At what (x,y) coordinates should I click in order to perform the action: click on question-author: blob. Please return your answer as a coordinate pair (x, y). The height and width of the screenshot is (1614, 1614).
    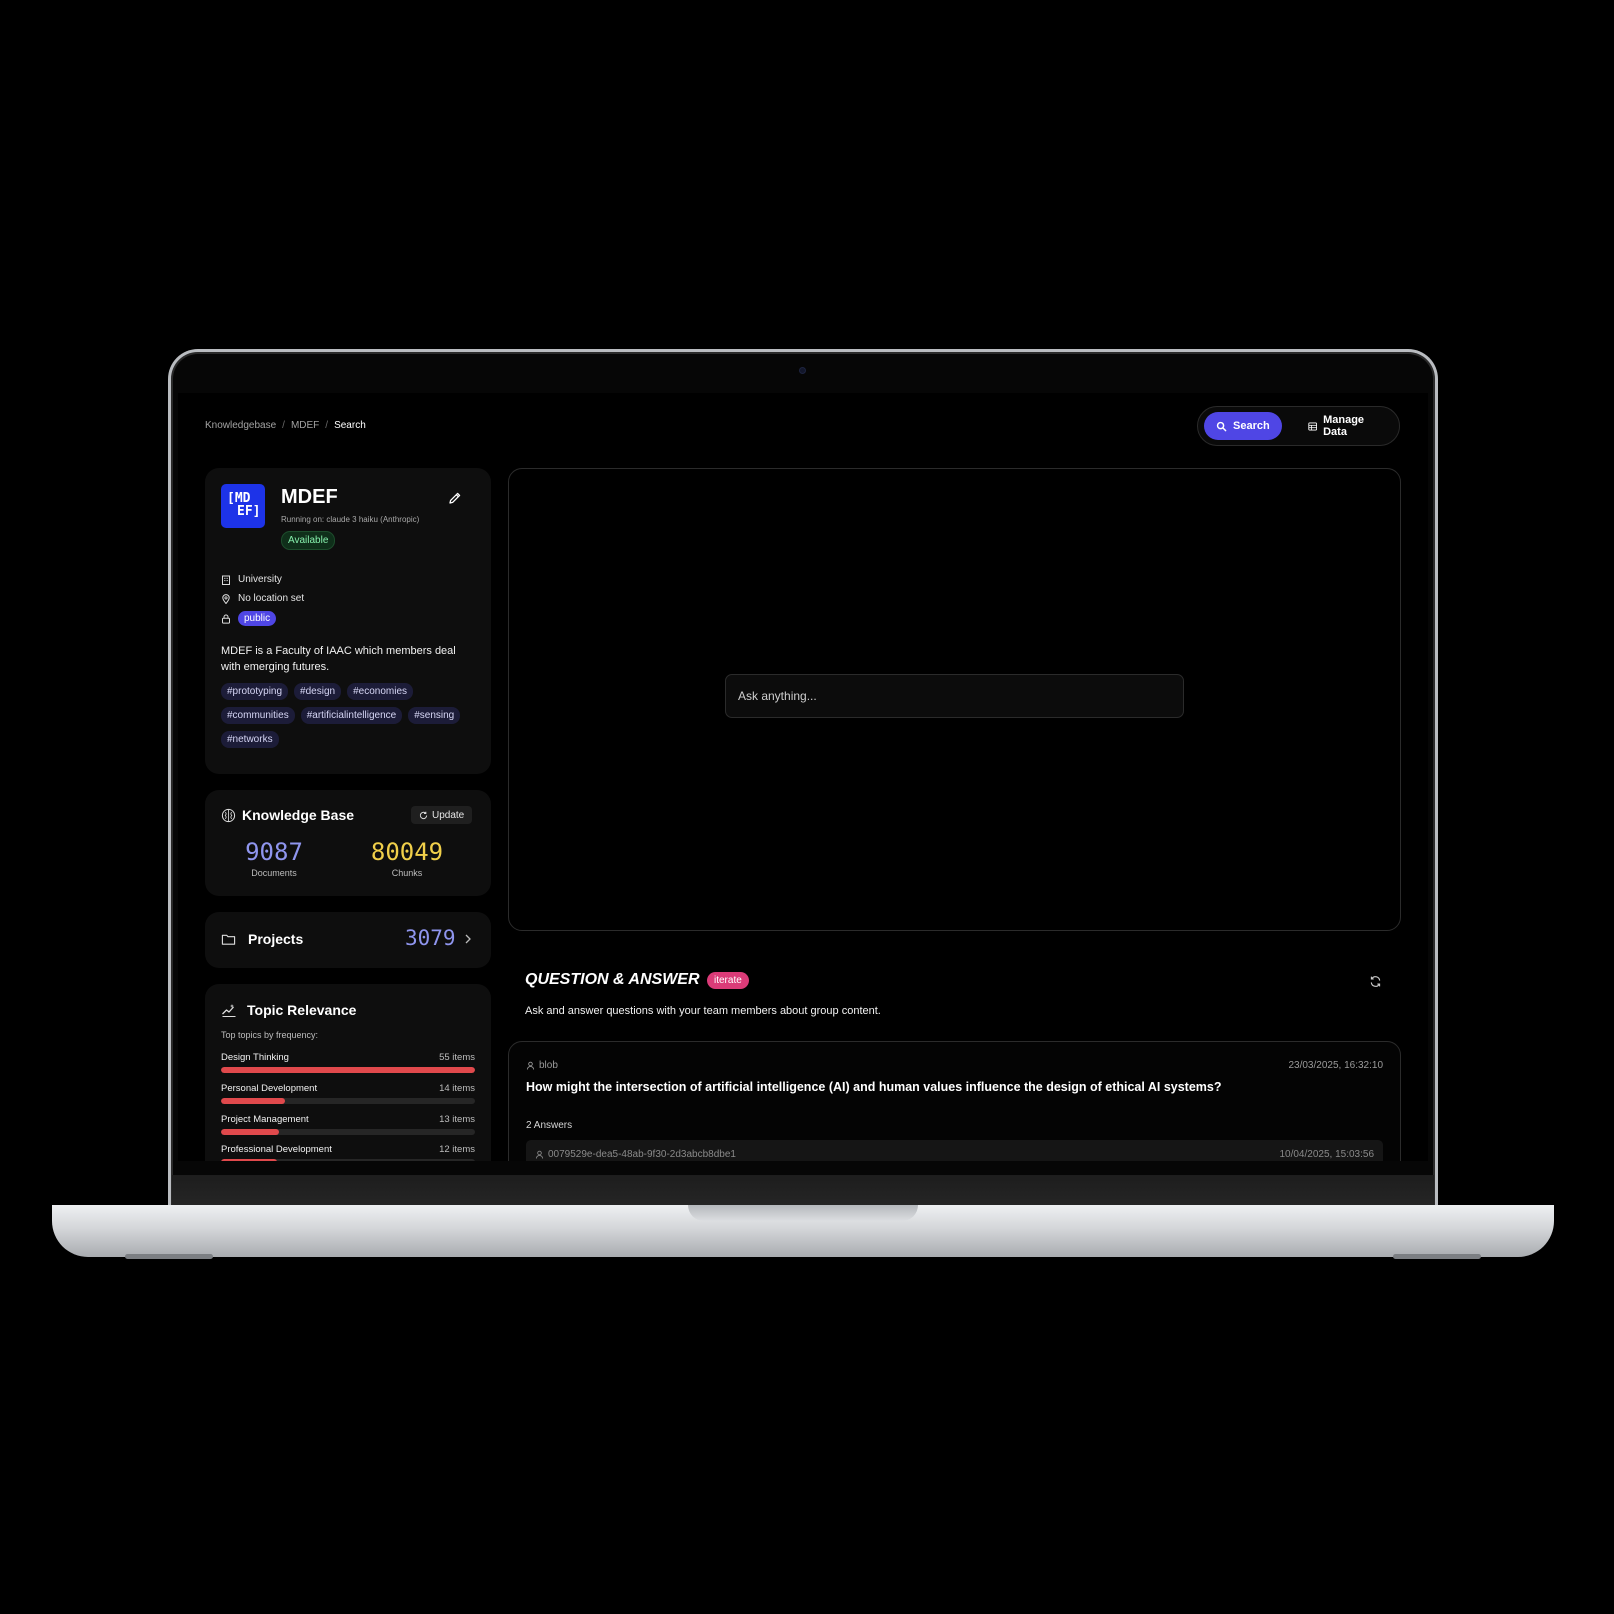
    Looking at the image, I should click on (542, 1065).